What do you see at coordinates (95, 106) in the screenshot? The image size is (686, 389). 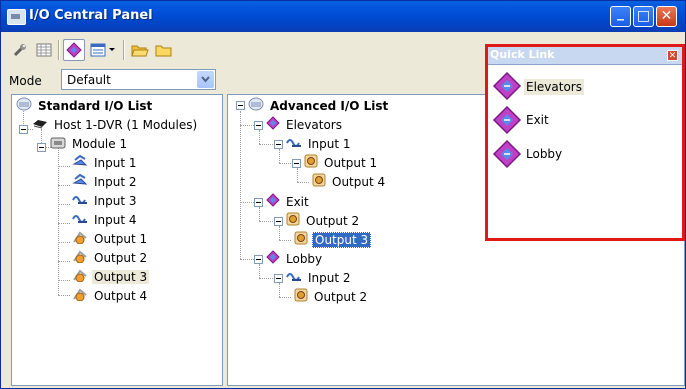 I see `tree-label: Standard I/O List` at bounding box center [95, 106].